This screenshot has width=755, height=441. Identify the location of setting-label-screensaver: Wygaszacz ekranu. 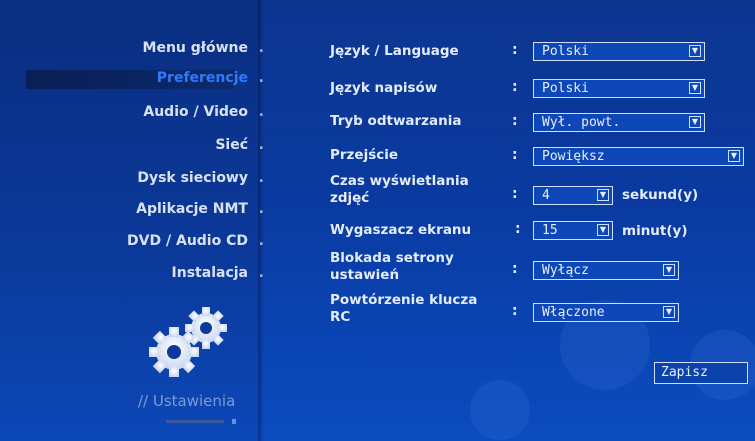
(401, 230).